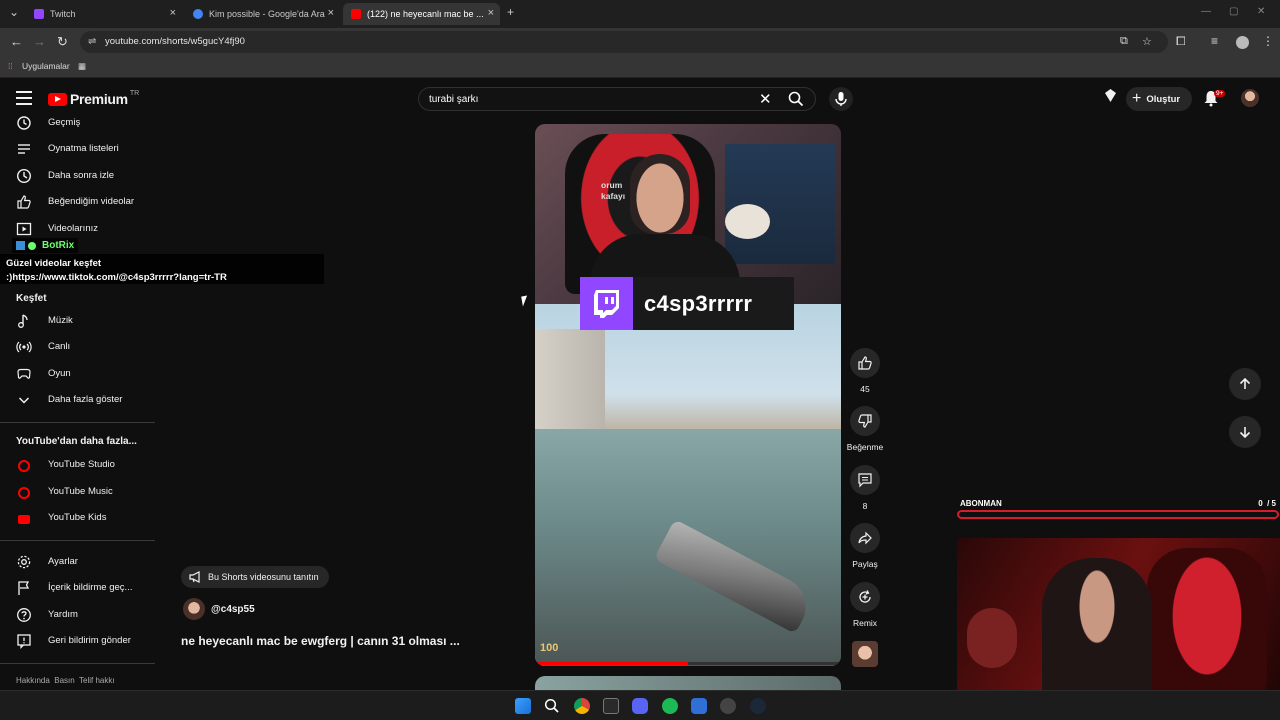 This screenshot has width=1280, height=720. What do you see at coordinates (83, 148) in the screenshot?
I see `sidebar-item-label: Oynatma listeleri` at bounding box center [83, 148].